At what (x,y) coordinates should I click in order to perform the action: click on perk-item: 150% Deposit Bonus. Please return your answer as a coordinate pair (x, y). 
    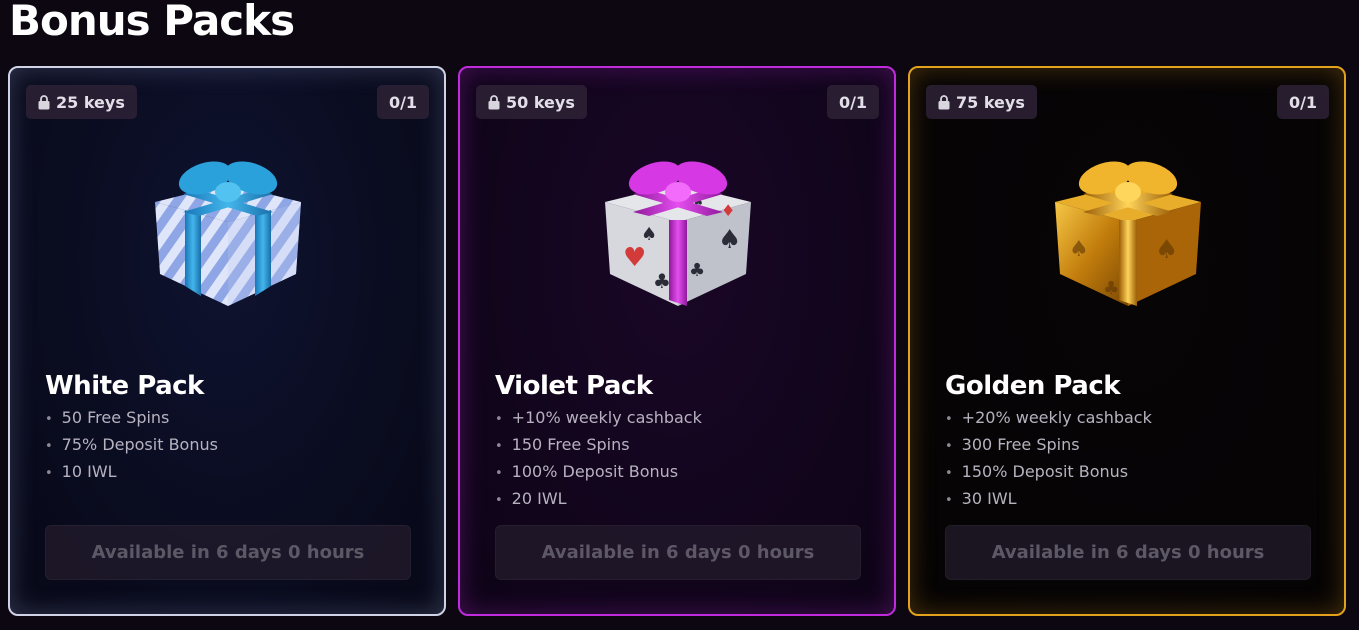
    Looking at the image, I should click on (1048, 472).